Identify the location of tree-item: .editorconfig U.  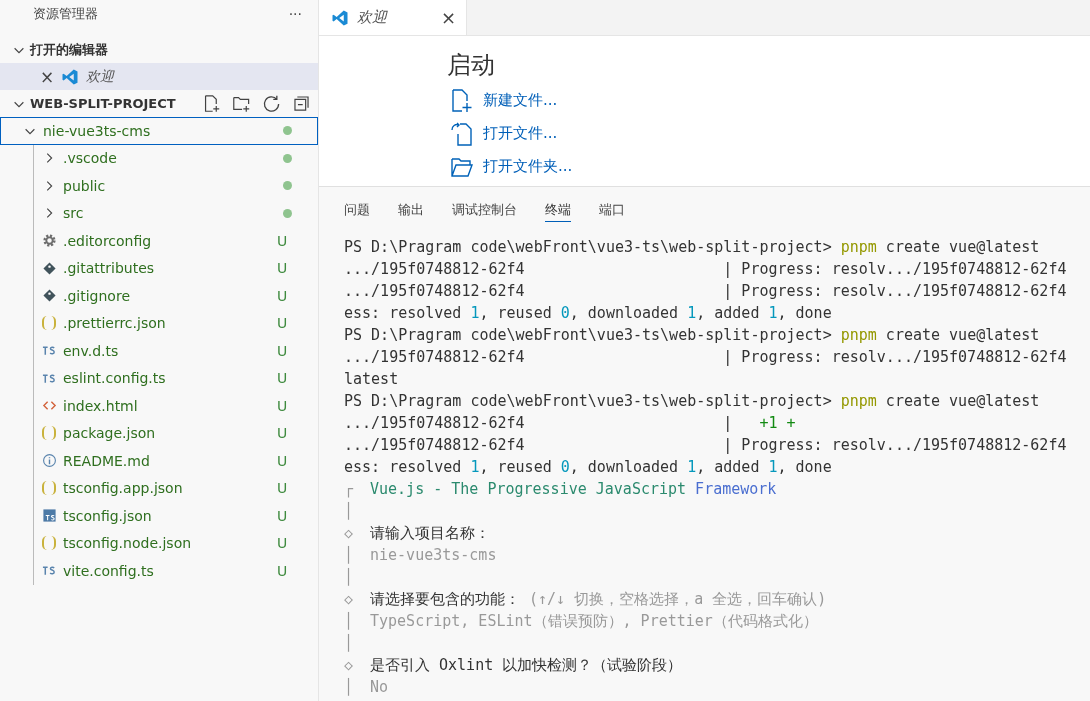
(176, 241).